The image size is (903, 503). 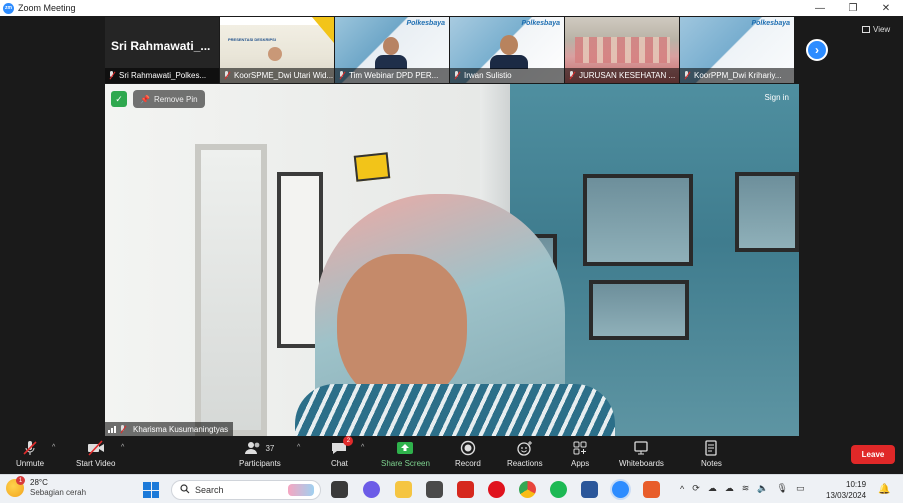 What do you see at coordinates (122, 447) in the screenshot?
I see `video-options-caret: ^` at bounding box center [122, 447].